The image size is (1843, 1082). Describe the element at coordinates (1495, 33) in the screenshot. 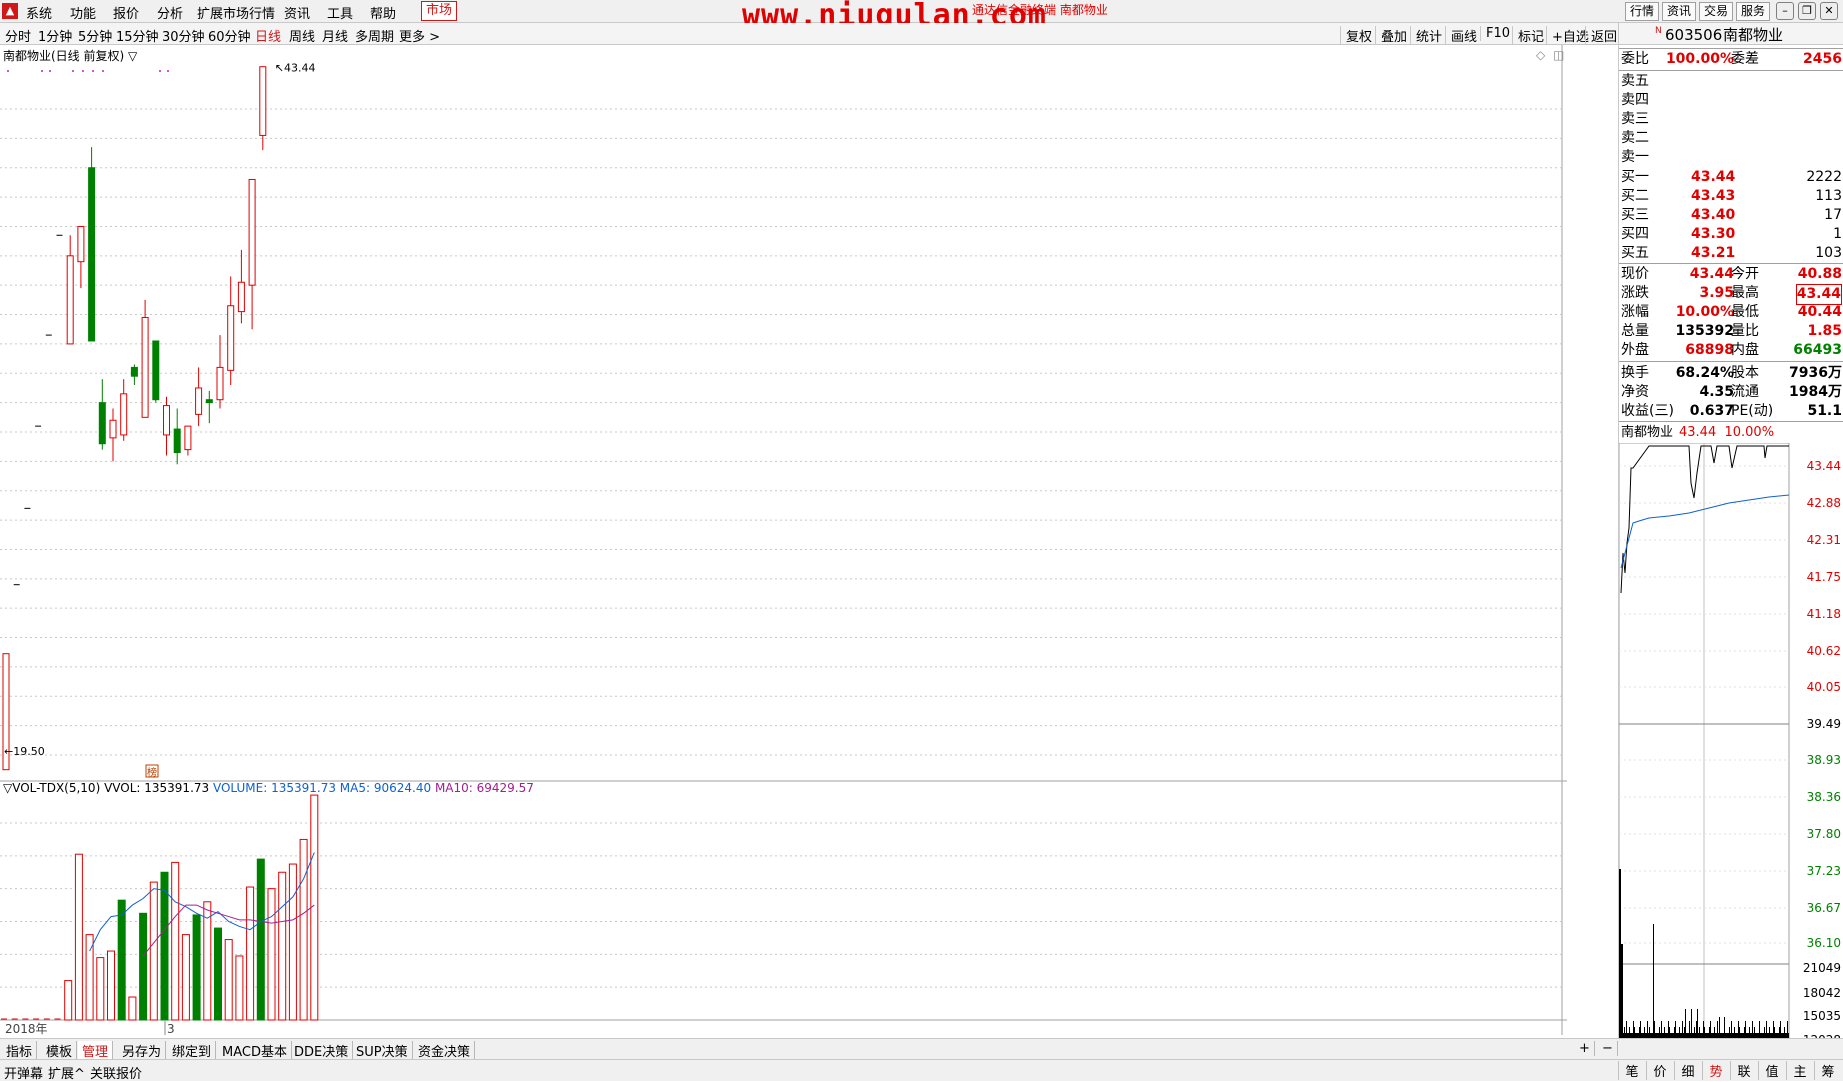

I see `tool-f10: F10` at that location.